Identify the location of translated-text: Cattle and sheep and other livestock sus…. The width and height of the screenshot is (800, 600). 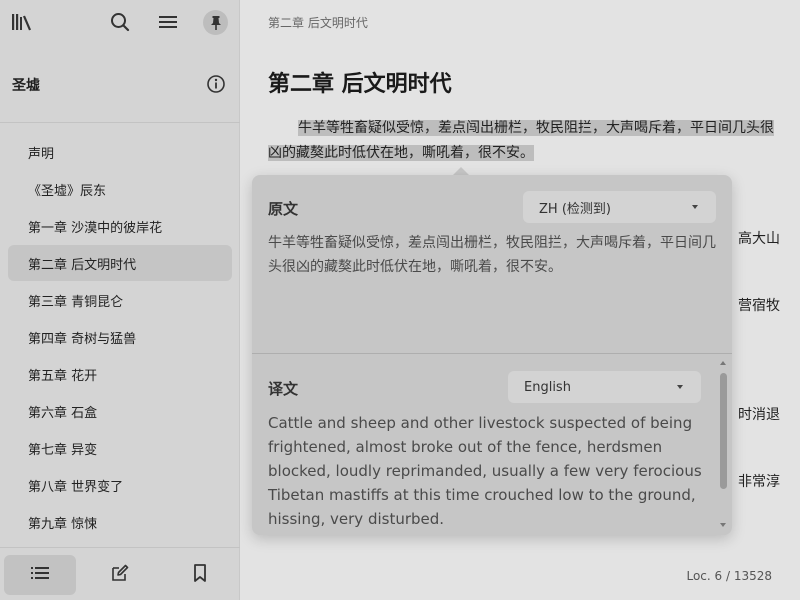
(485, 471).